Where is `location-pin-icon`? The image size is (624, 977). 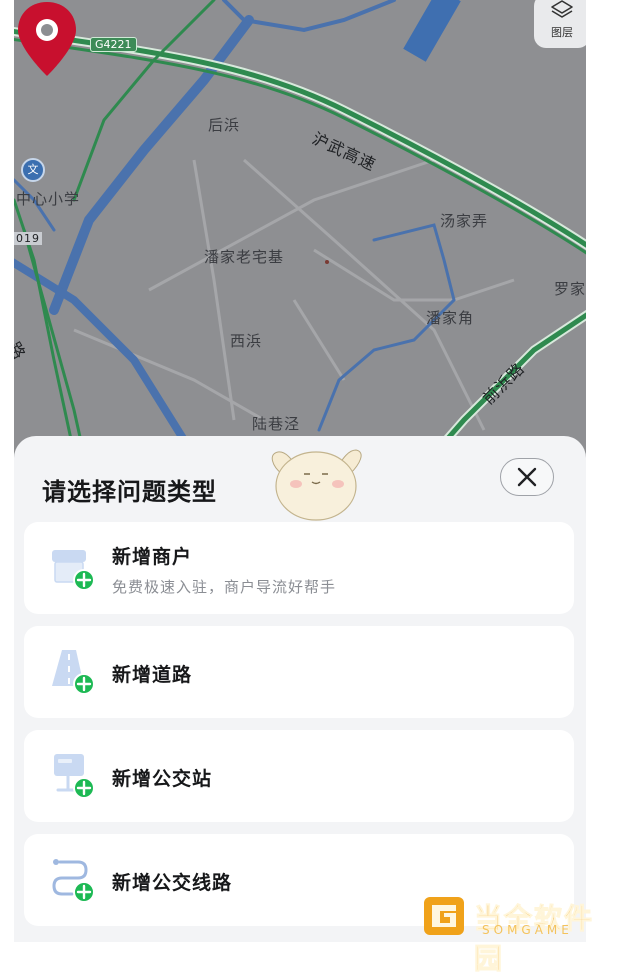 location-pin-icon is located at coordinates (47, 40).